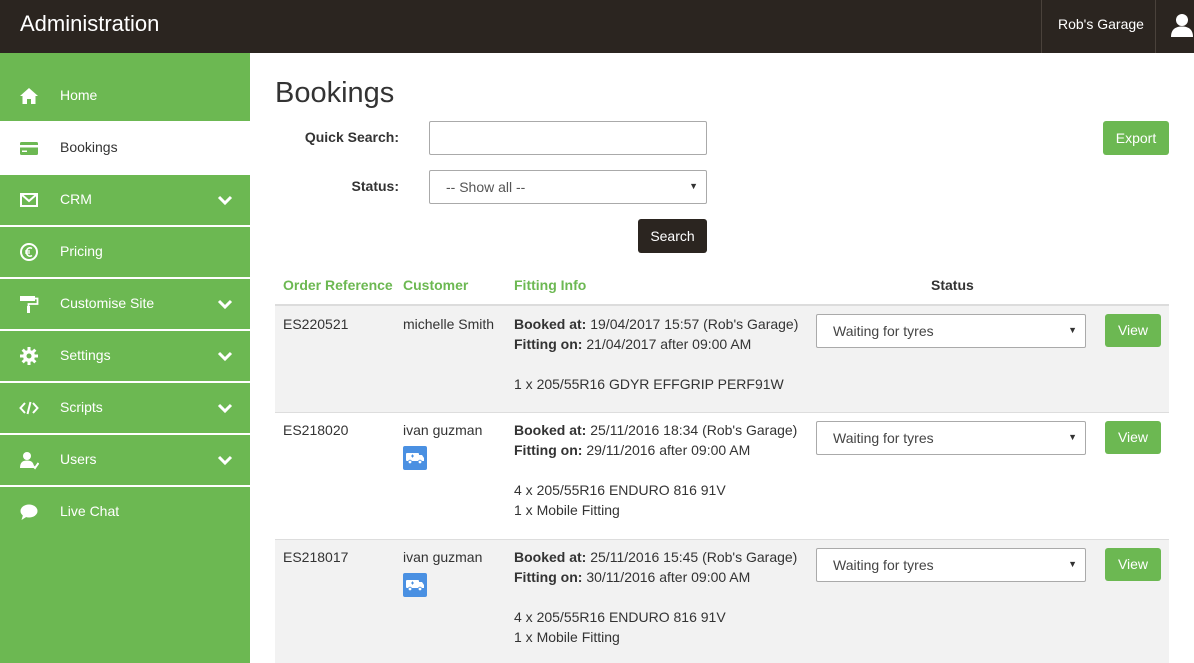  Describe the element at coordinates (952, 285) in the screenshot. I see `column-header-status: Status` at that location.